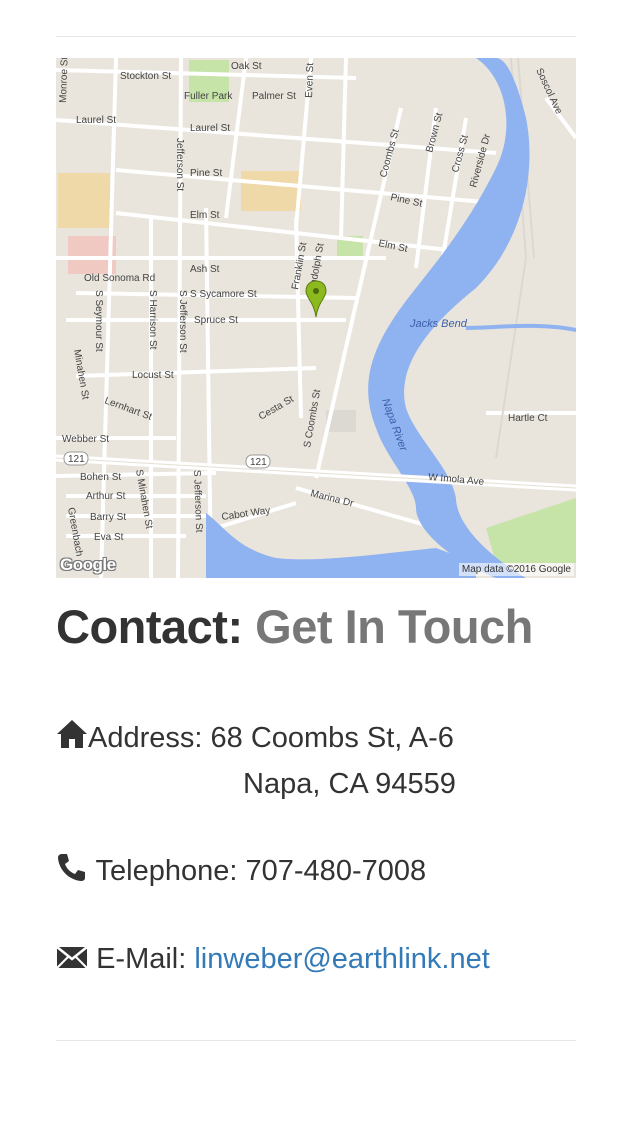 The image size is (634, 1130). What do you see at coordinates (98, 321) in the screenshot?
I see `label-s-seymour: S Seymour St` at bounding box center [98, 321].